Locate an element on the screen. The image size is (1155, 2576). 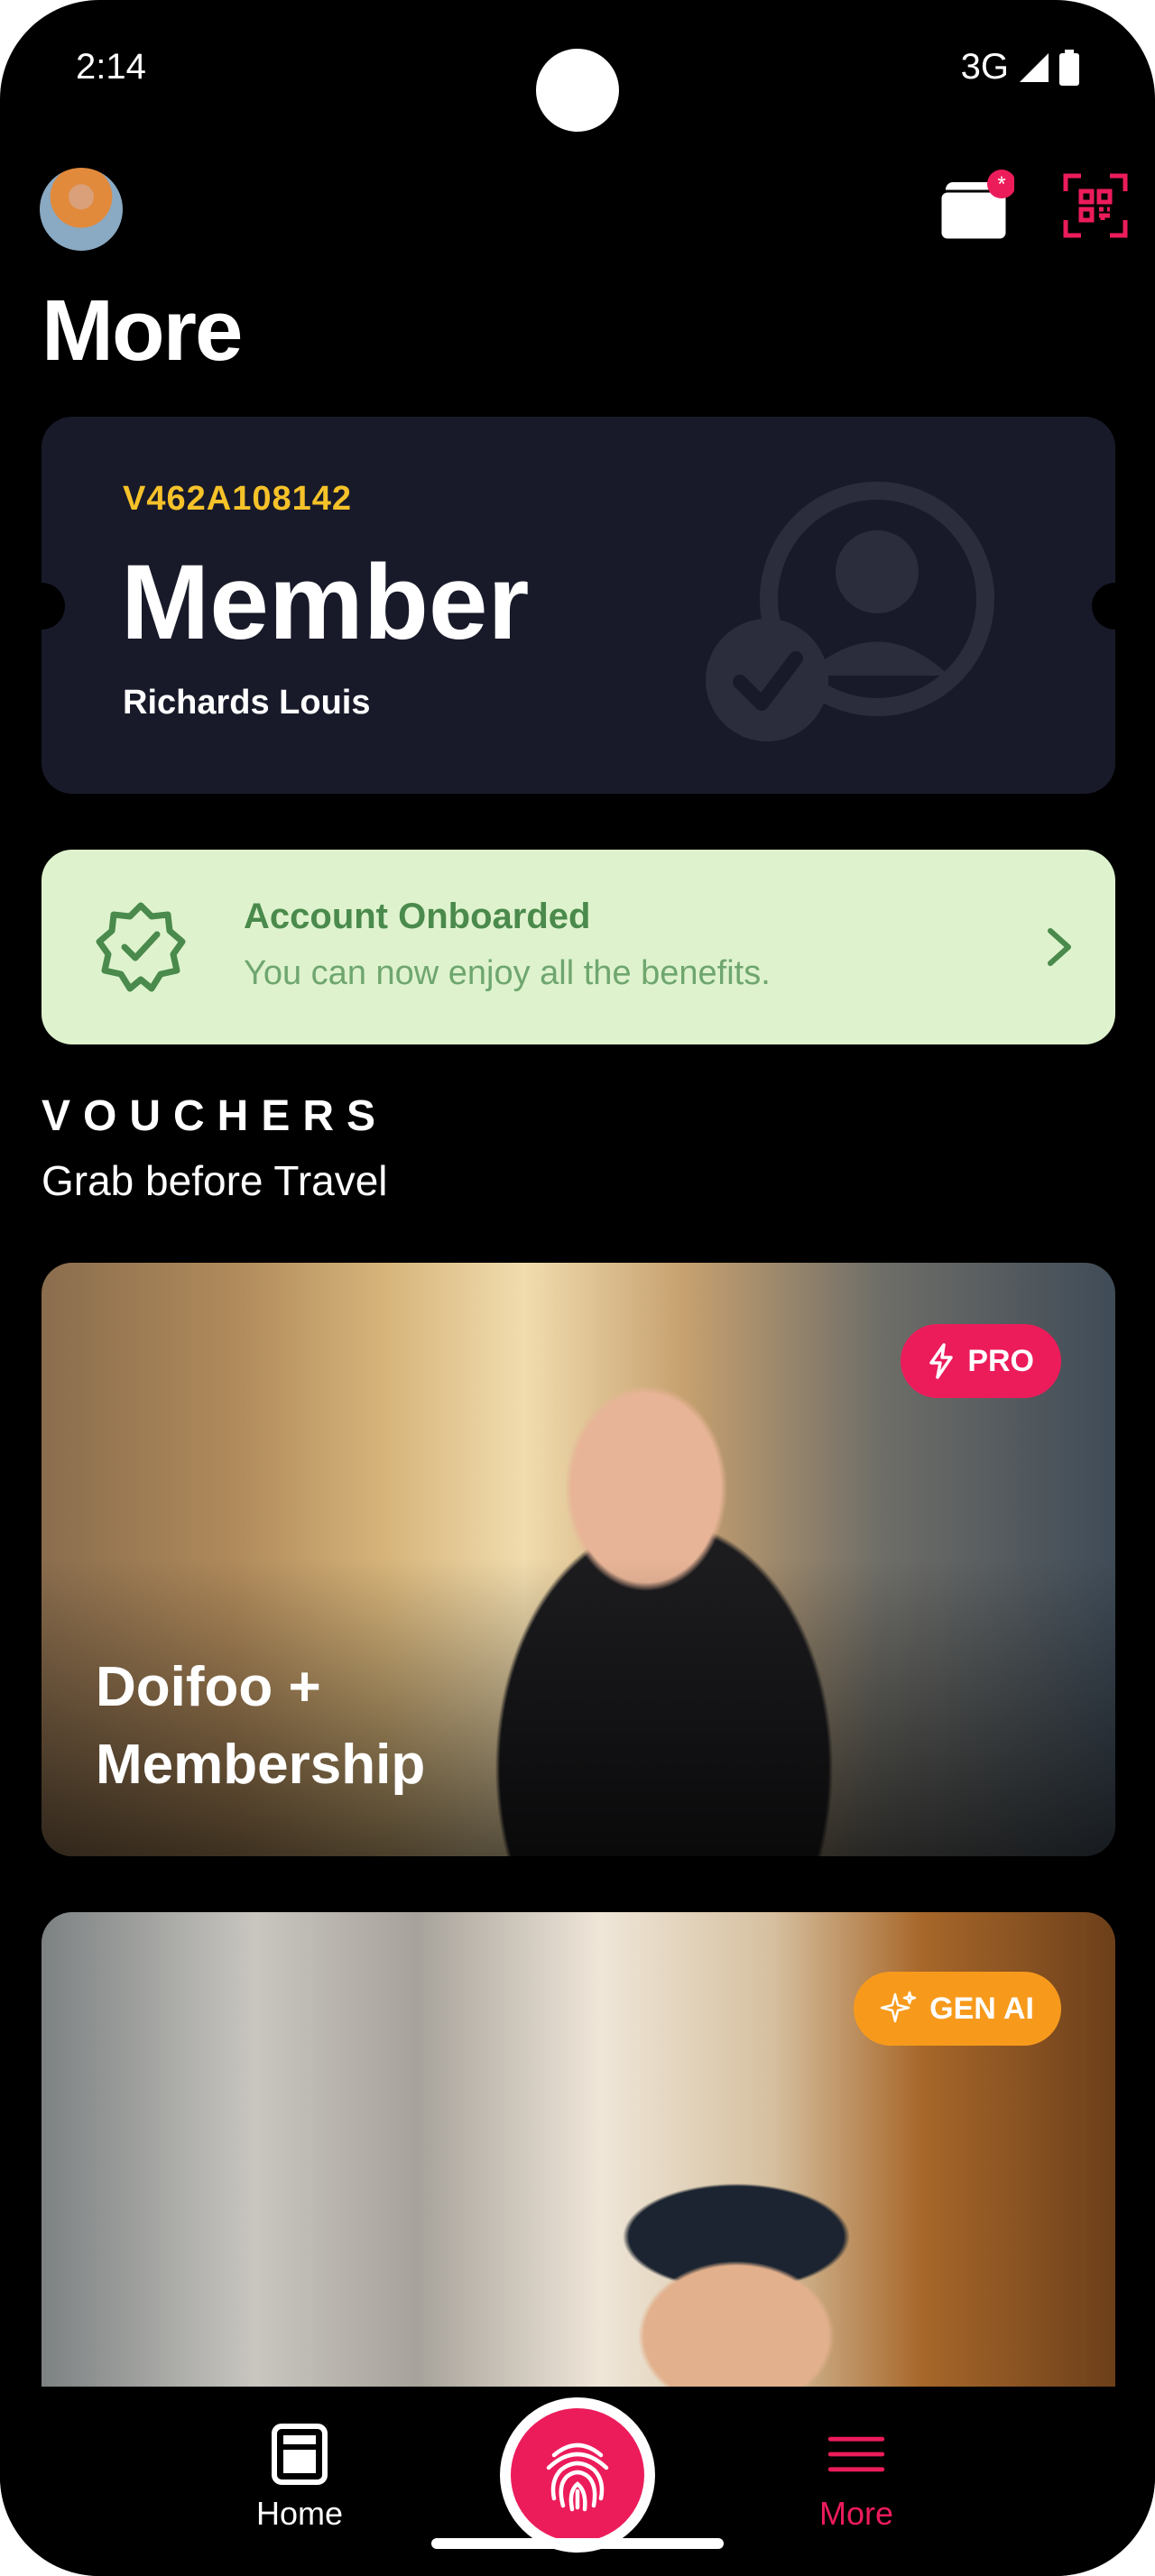
pro-badge-label: PRO is located at coordinates (1001, 1360).